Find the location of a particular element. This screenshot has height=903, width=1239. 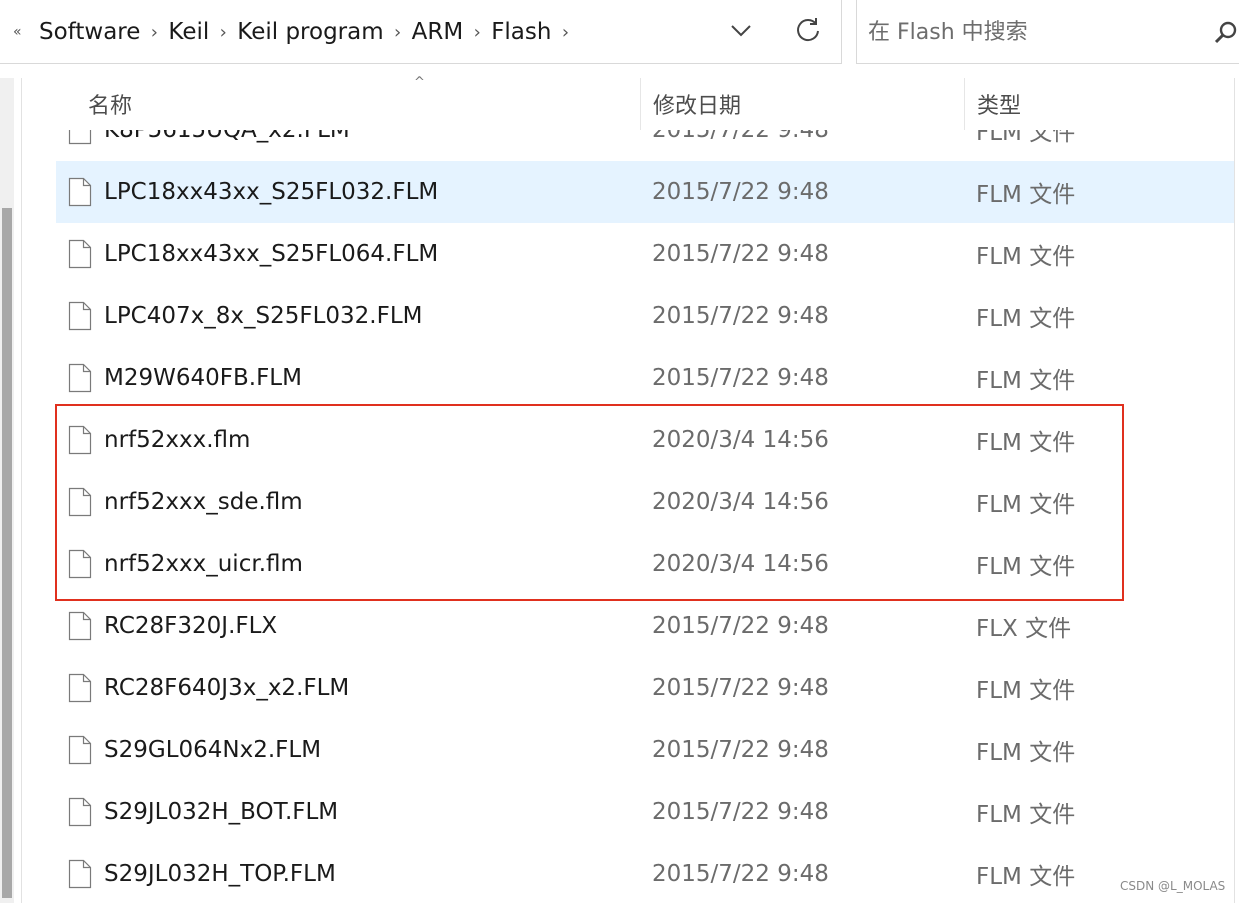

column-header-name-label: 名称 is located at coordinates (110, 106).